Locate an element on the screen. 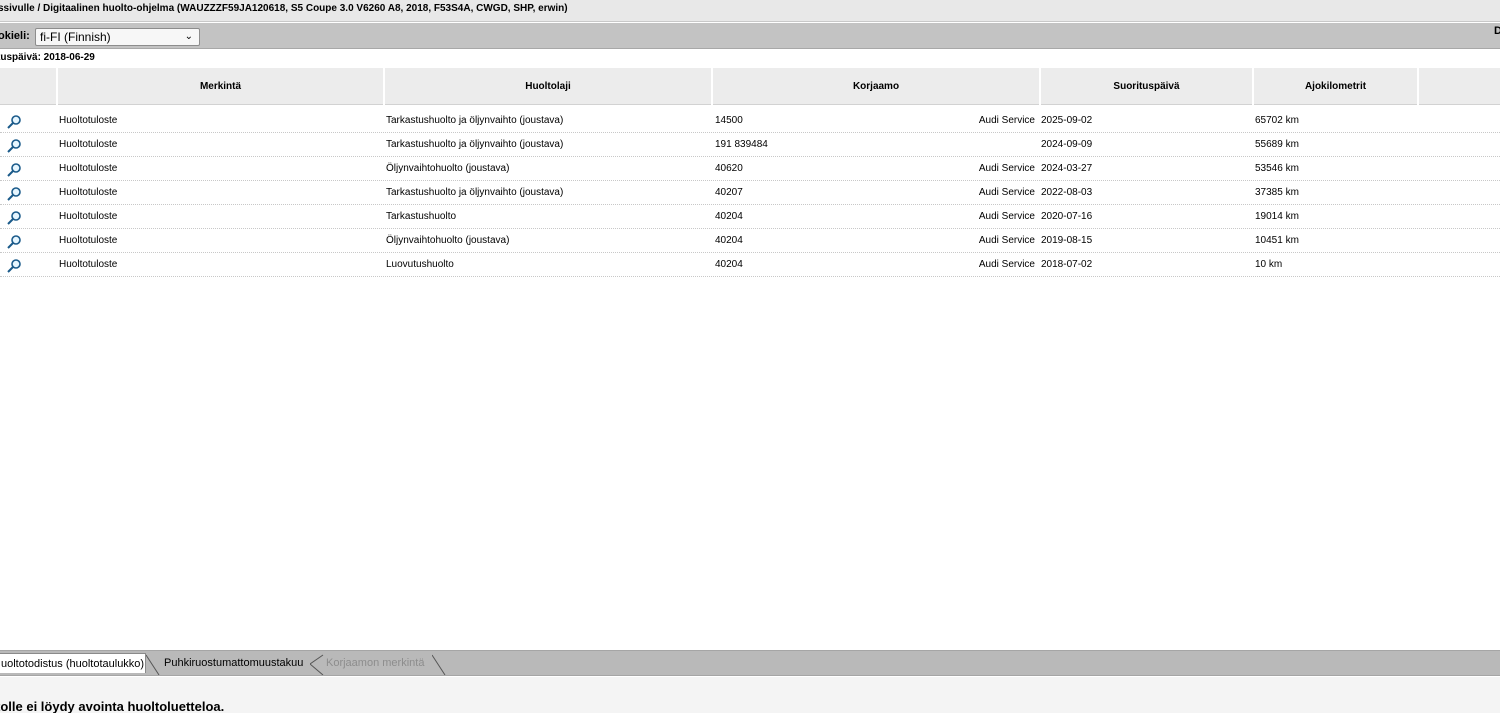  mileage-cell: 55689 km is located at coordinates (1277, 144).